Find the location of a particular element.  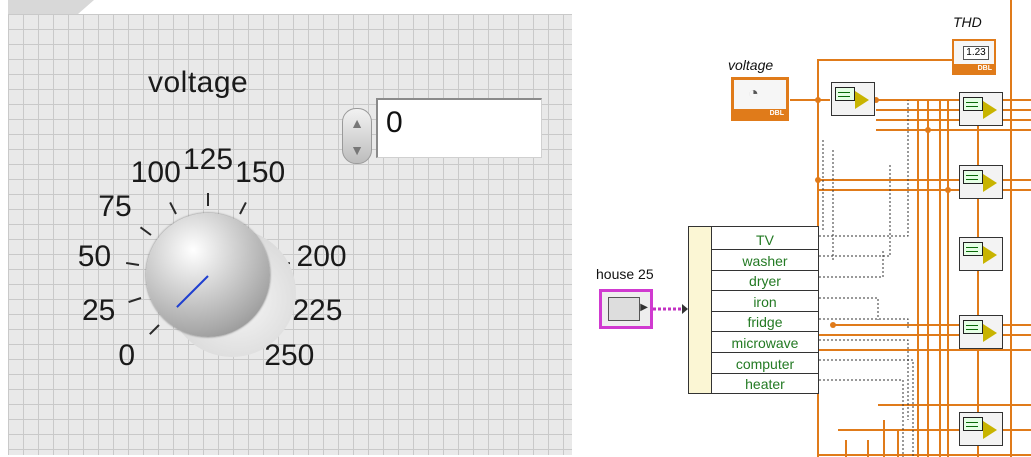

cluster-item: TV is located at coordinates (765, 240).